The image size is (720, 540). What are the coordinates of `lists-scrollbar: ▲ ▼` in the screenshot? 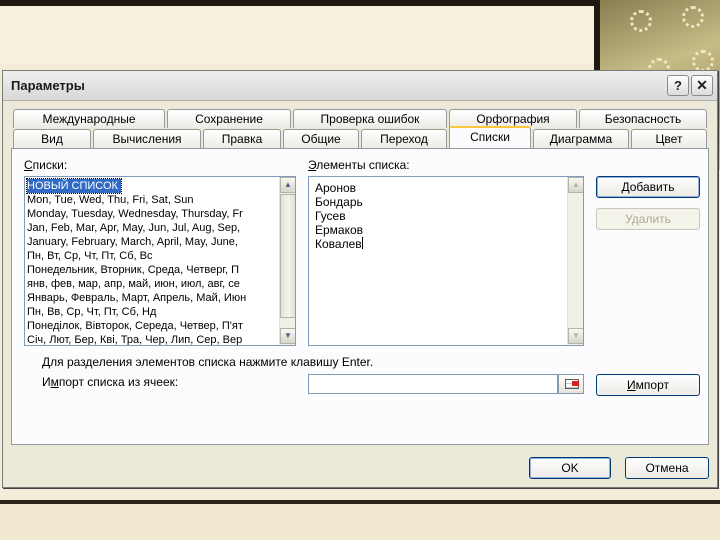 It's located at (287, 261).